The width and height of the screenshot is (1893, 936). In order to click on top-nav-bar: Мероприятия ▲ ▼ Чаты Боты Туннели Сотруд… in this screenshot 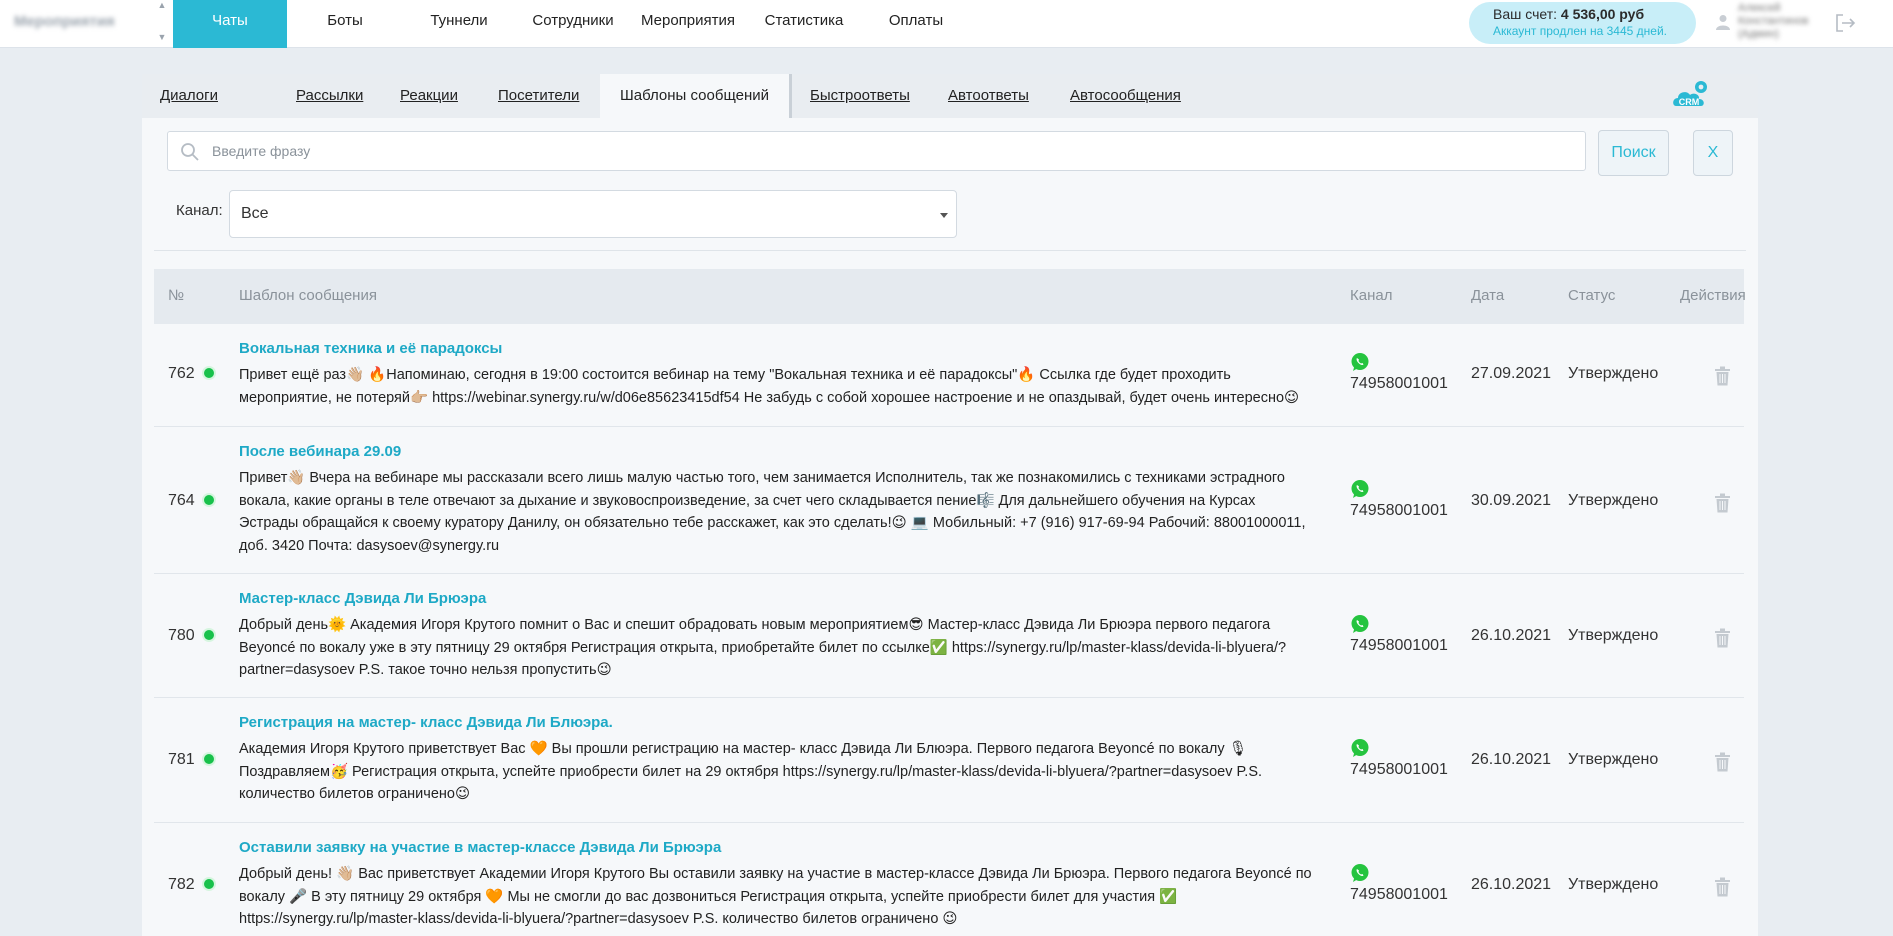, I will do `click(946, 24)`.